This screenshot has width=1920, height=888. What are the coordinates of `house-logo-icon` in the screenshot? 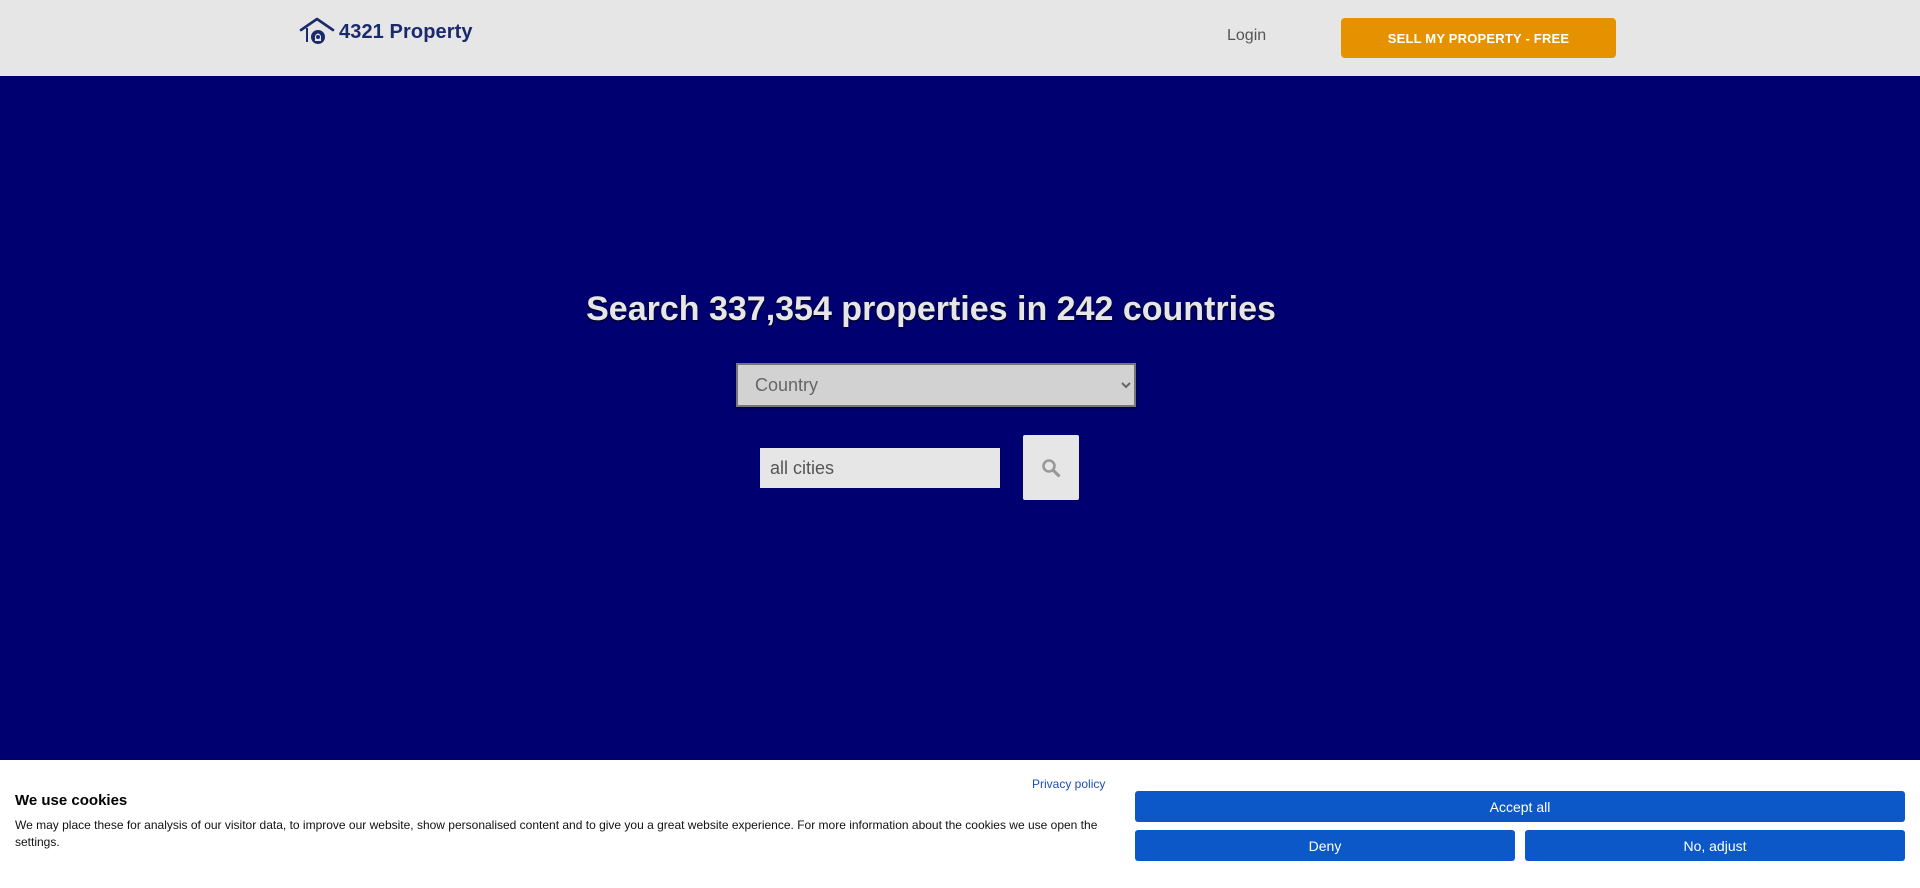 It's located at (317, 30).